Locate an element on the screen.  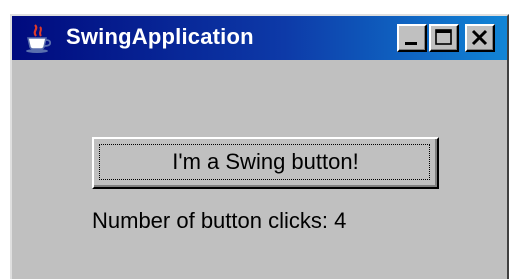
click-count-label: Number of button clicks: 4 is located at coordinates (219, 220).